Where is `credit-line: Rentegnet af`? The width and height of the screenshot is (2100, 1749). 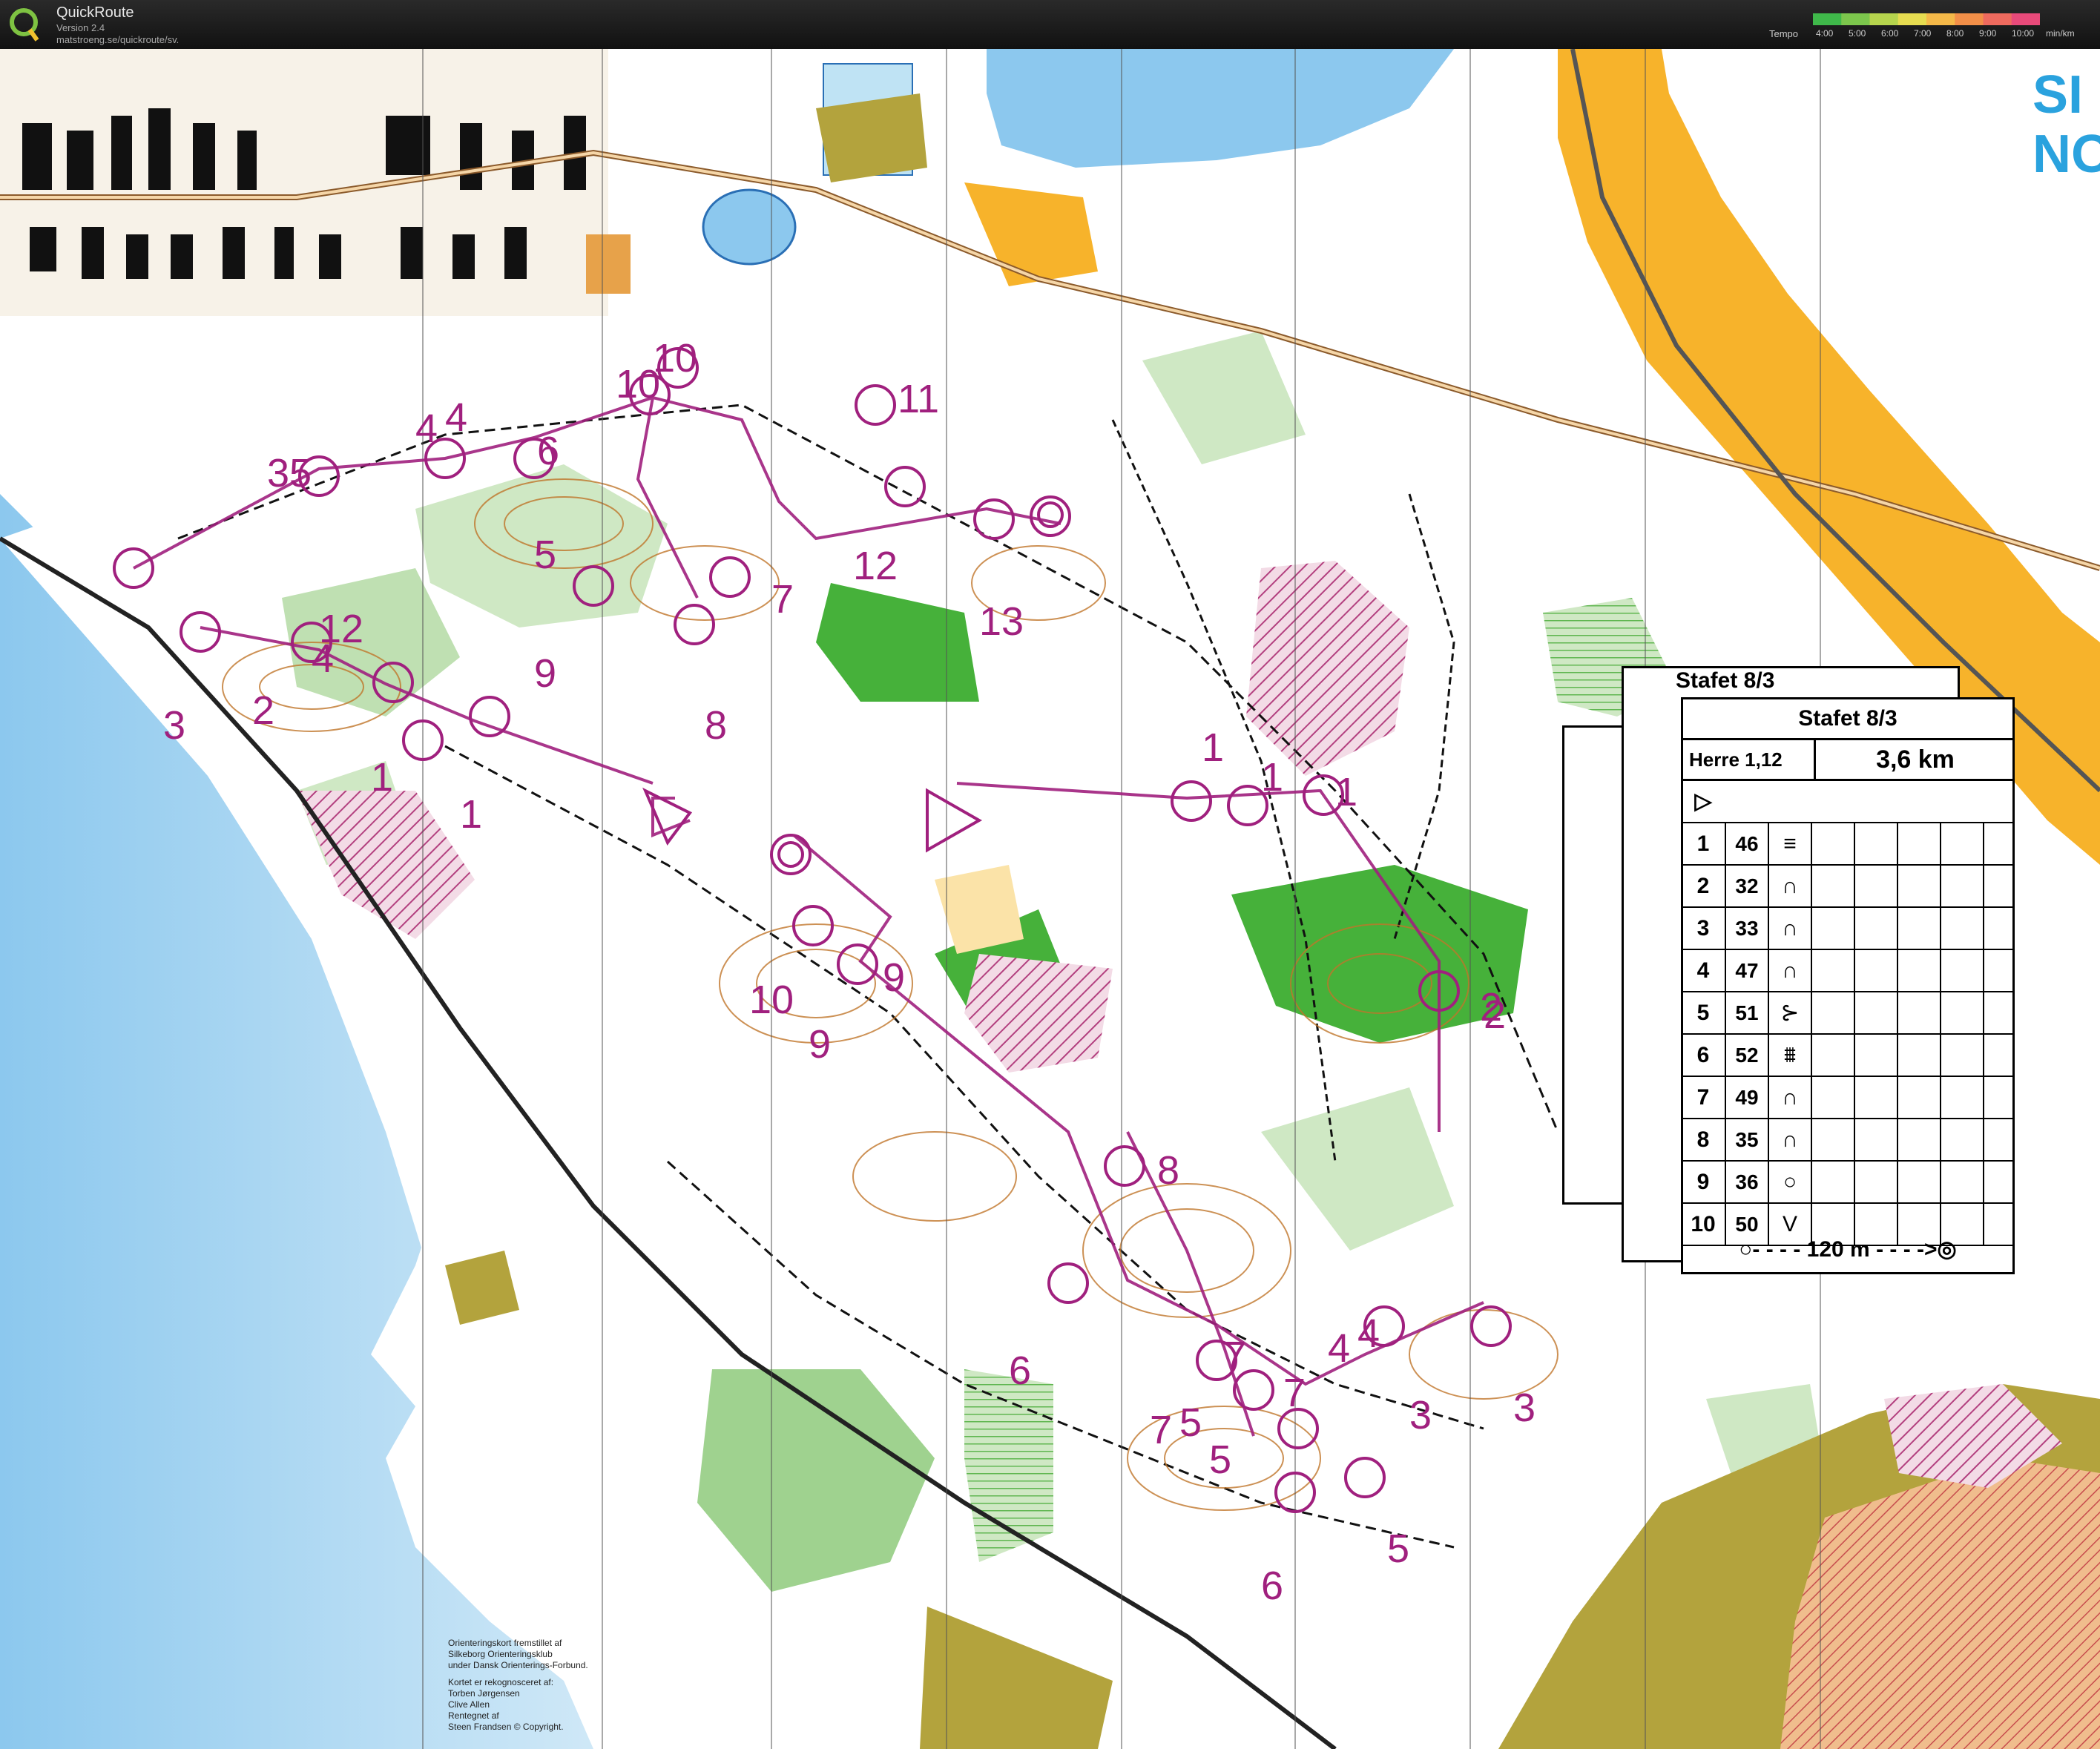
credit-line: Rentegnet af is located at coordinates (473, 1715).